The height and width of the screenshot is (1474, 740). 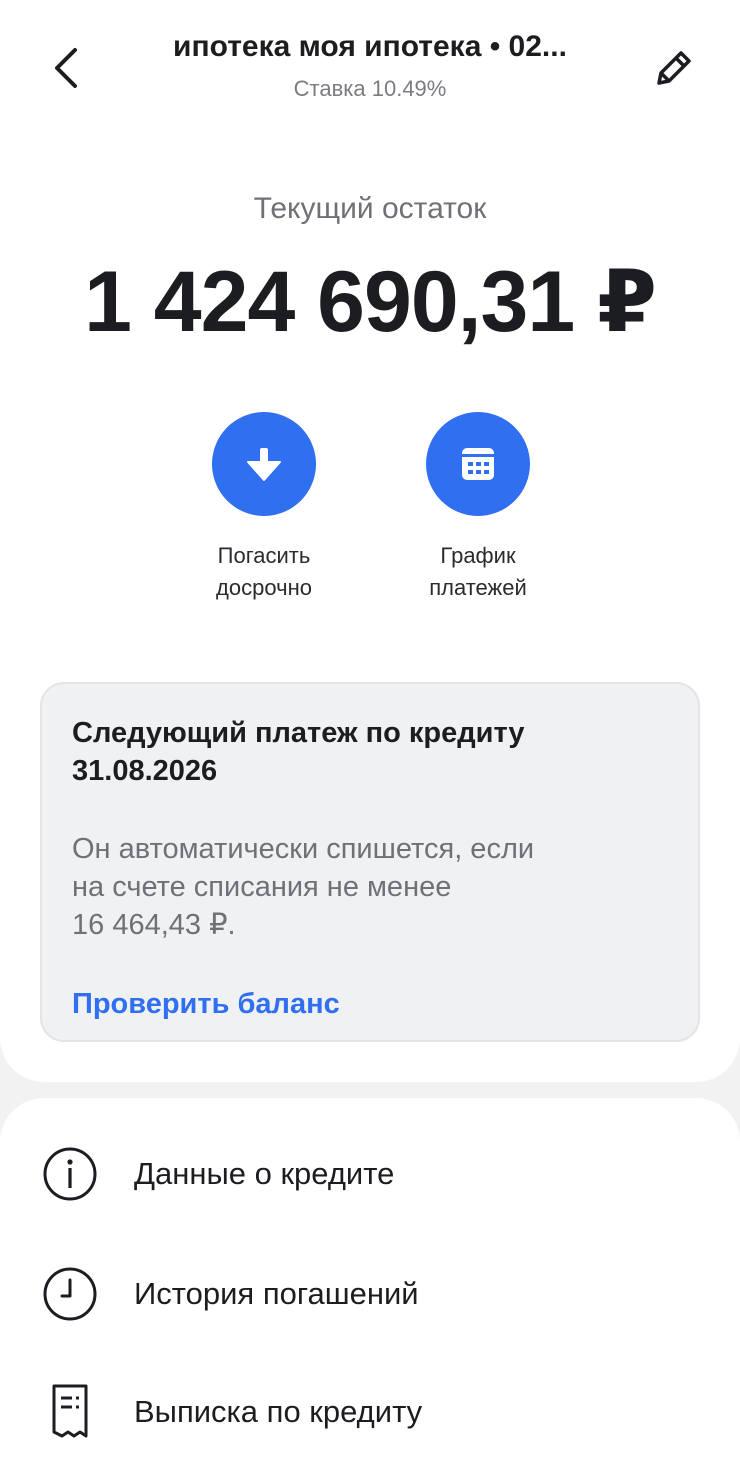 I want to click on clock-icon, so click(x=70, y=1294).